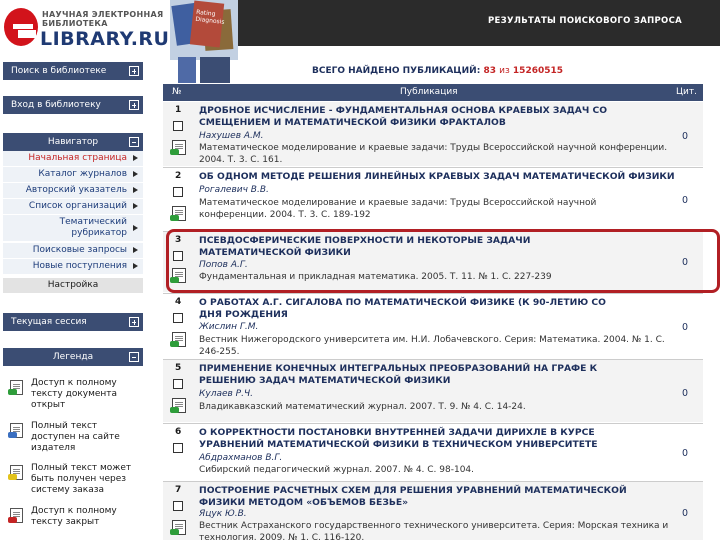 This screenshot has height=540, width=720. Describe the element at coordinates (210, 17) in the screenshot. I see `book-cover-text: Rating Diagnosis` at that location.